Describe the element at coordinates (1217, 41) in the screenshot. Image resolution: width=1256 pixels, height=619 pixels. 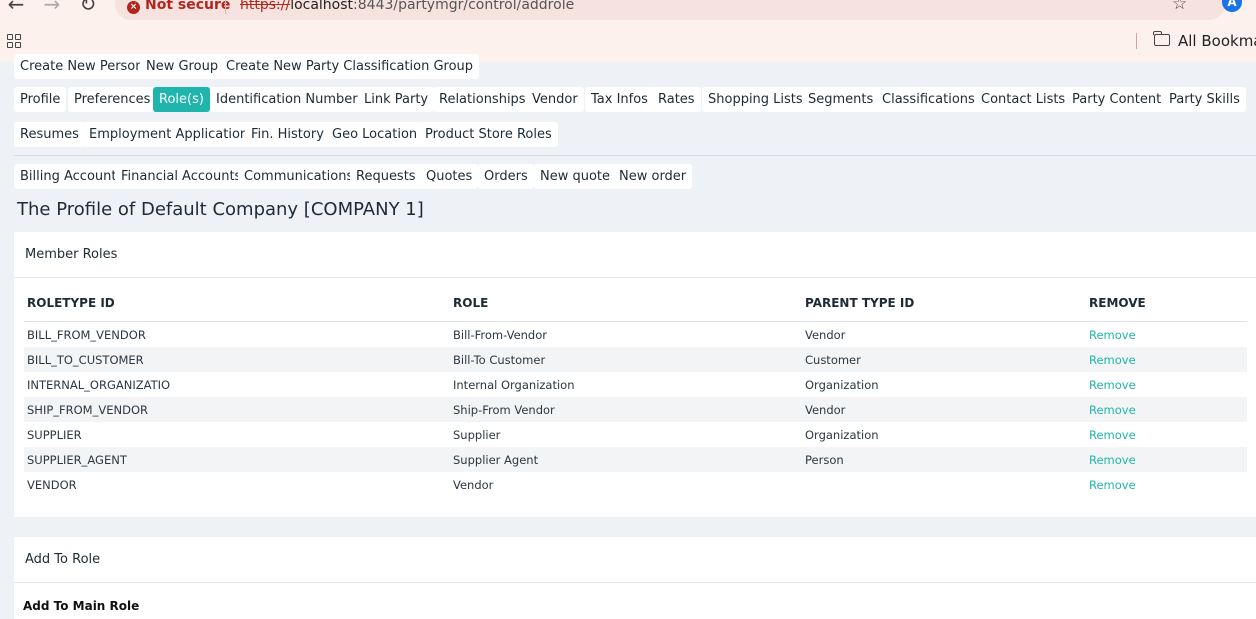
I see `all-bookmarks-label: All Bookma` at that location.